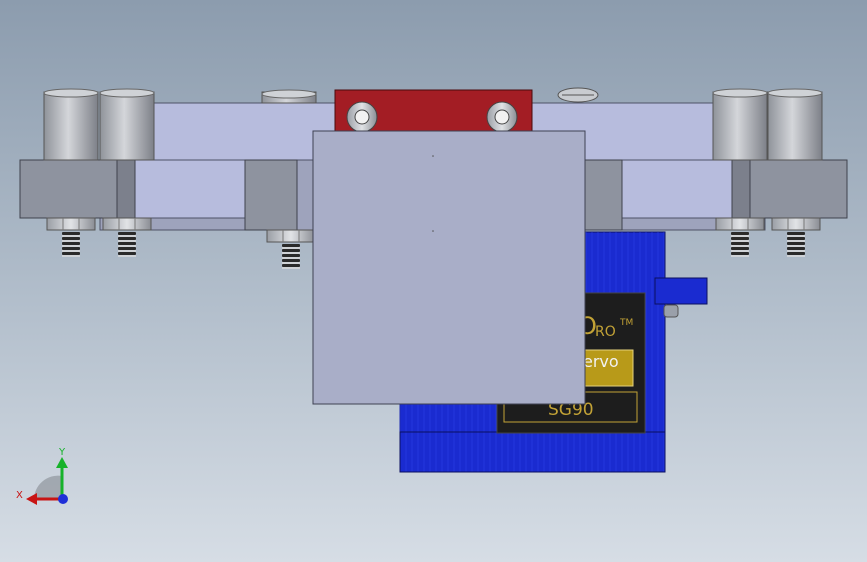 The height and width of the screenshot is (562, 867). I want to click on servo-trademark: TM, so click(626, 323).